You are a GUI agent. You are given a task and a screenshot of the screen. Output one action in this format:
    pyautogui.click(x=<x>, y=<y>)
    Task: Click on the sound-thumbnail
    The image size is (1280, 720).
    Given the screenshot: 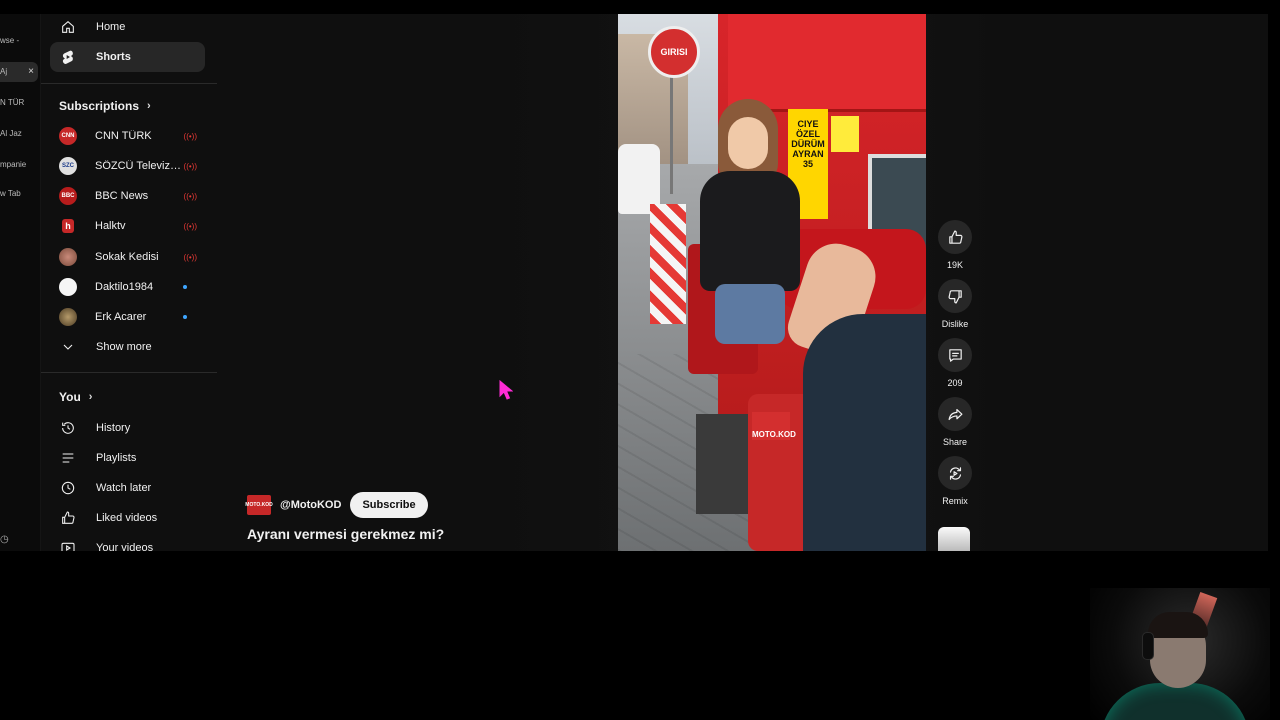 What is the action you would take?
    pyautogui.click(x=954, y=539)
    